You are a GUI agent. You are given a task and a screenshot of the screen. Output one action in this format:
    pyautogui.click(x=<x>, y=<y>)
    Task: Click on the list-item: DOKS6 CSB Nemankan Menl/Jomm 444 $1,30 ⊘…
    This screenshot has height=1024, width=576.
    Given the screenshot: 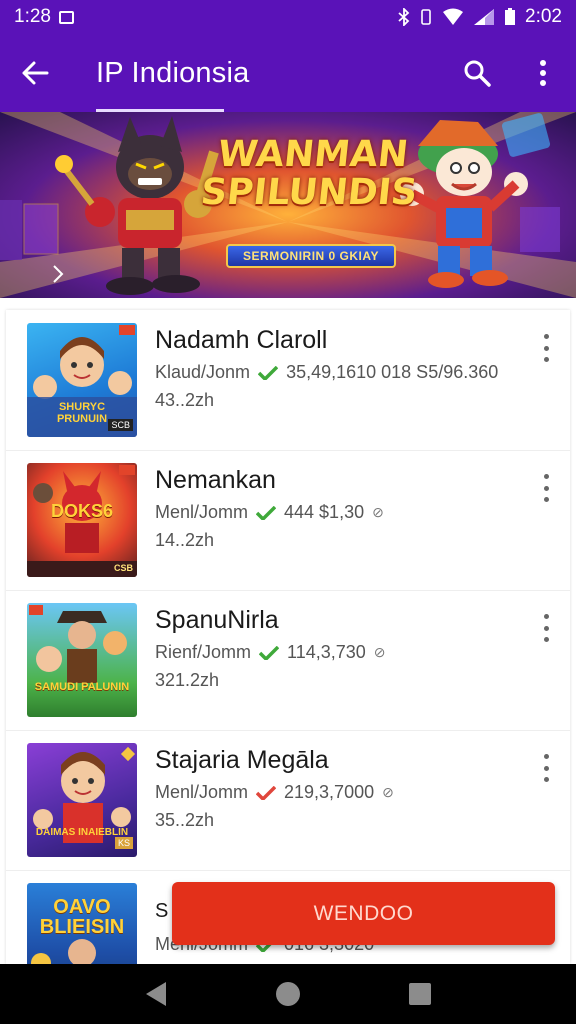 What is the action you would take?
    pyautogui.click(x=288, y=520)
    